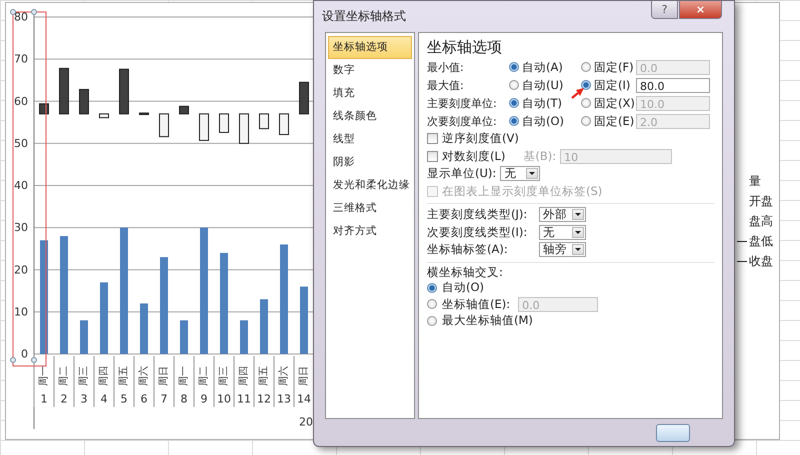 This screenshot has width=800, height=455. I want to click on radio-label: 固定(X), so click(614, 103).